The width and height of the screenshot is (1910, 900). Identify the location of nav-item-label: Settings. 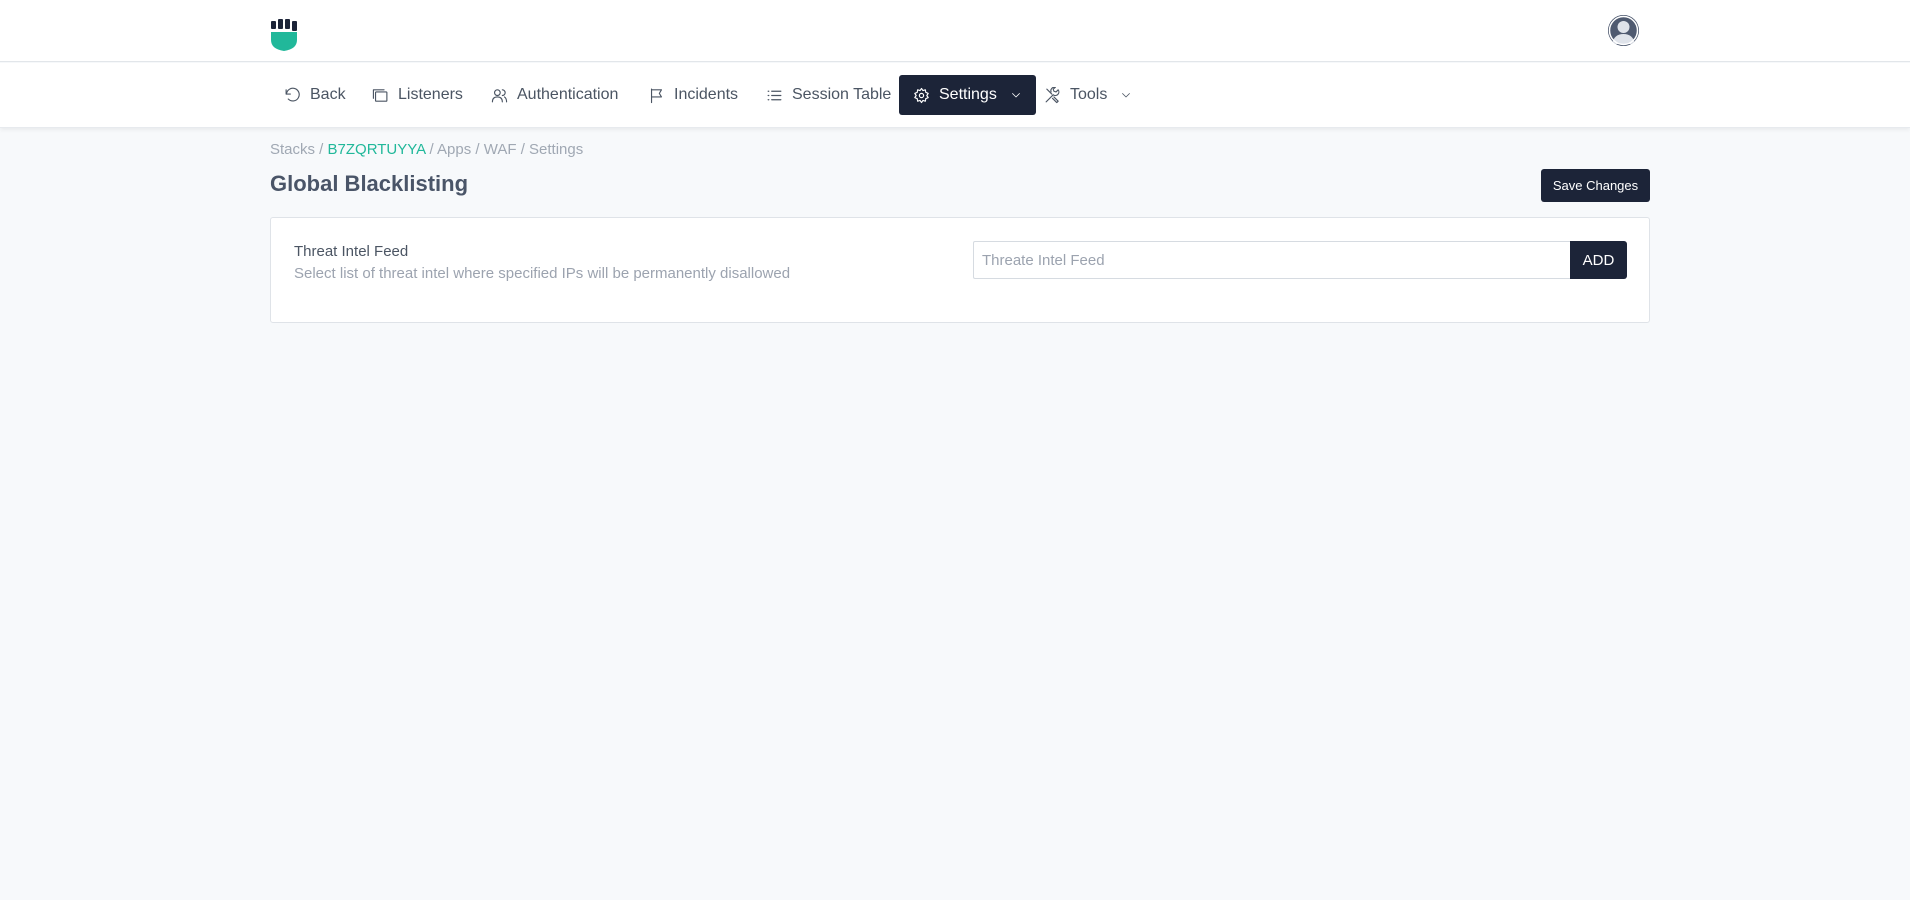
(968, 94).